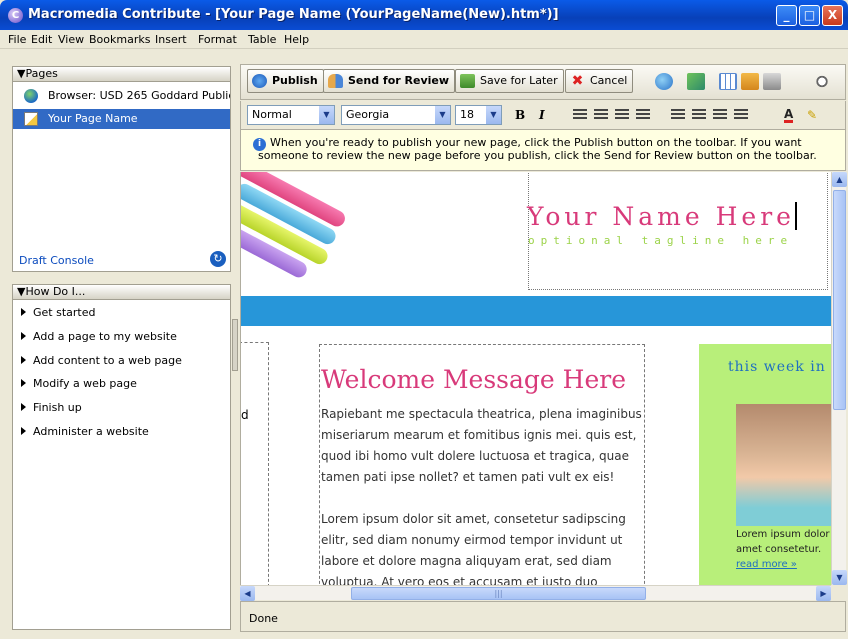 The height and width of the screenshot is (639, 848). Describe the element at coordinates (217, 39) in the screenshot. I see `menu-format: Format` at that location.